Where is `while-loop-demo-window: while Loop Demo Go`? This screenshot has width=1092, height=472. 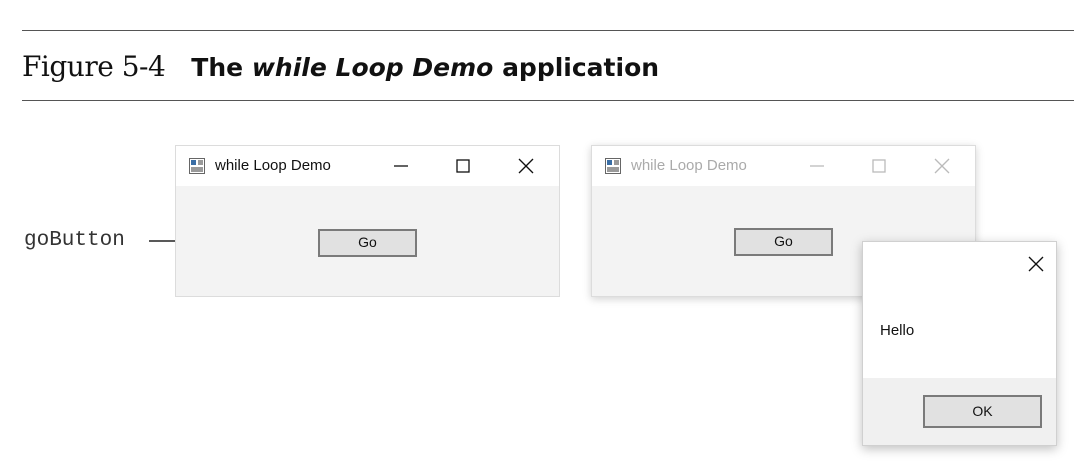 while-loop-demo-window: while Loop Demo Go is located at coordinates (367, 221).